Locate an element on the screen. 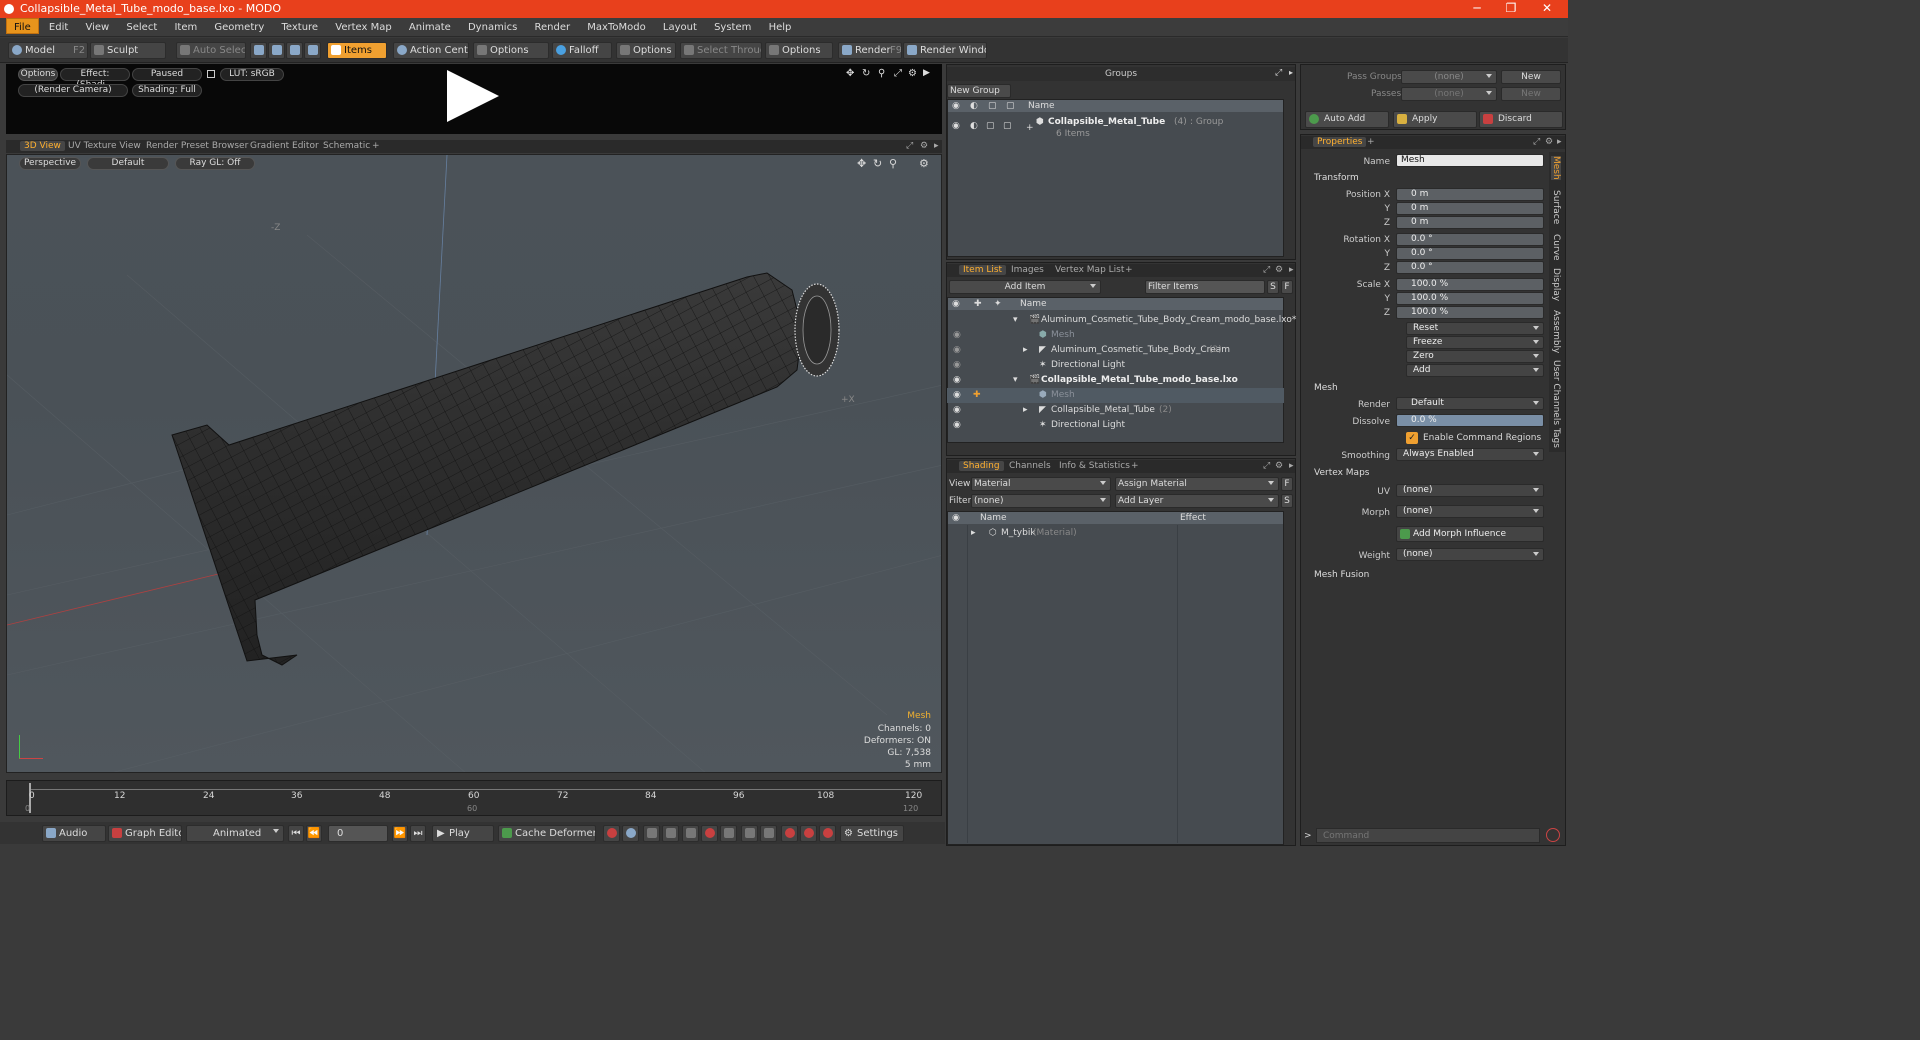  menu-texture: Texture is located at coordinates (299, 26).